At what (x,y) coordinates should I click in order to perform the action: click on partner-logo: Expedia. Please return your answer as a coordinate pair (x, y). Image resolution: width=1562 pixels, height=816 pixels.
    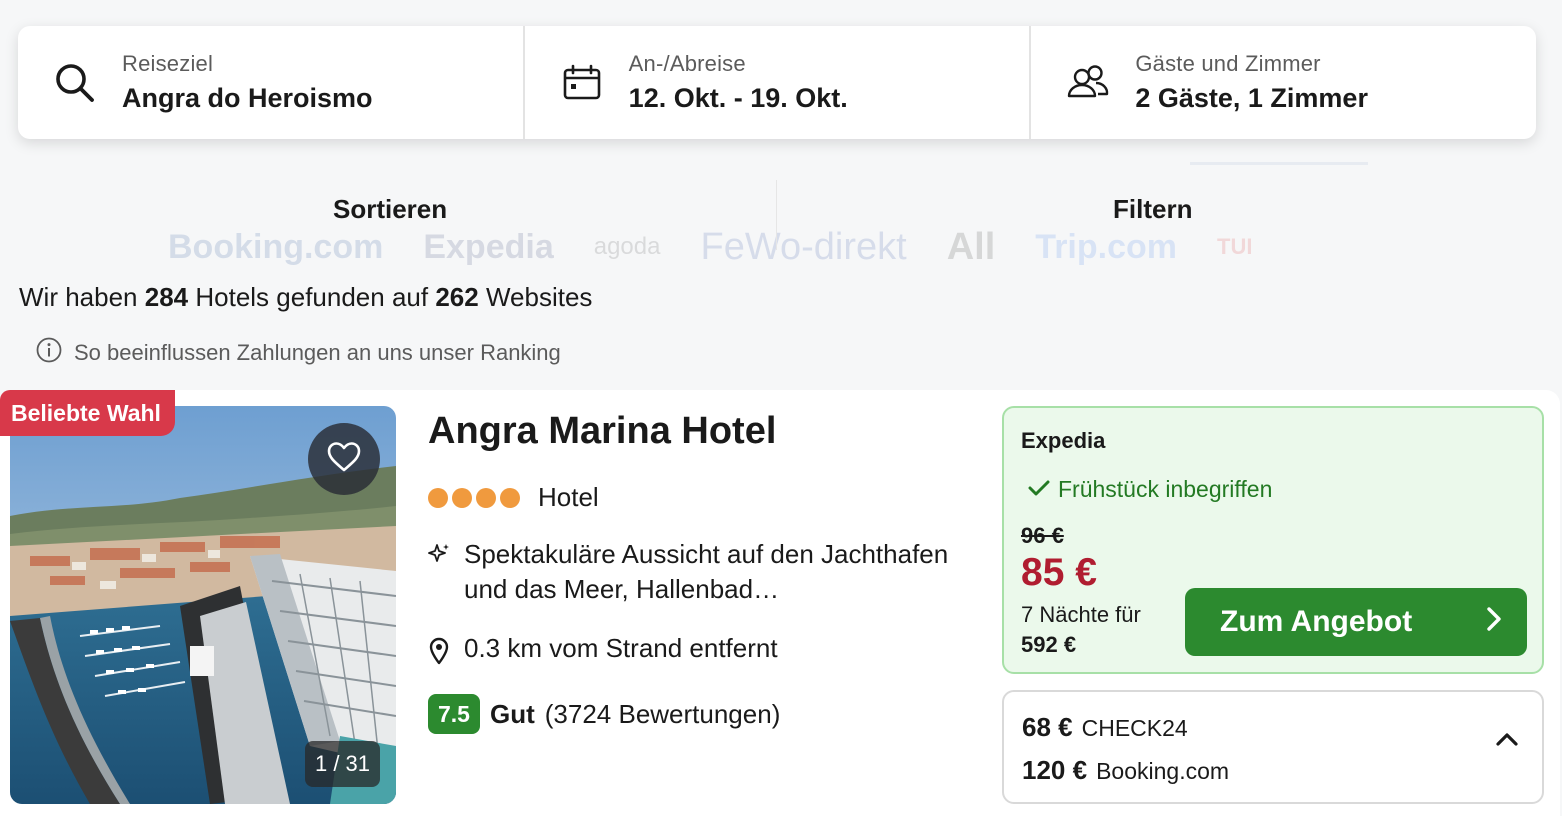
    Looking at the image, I should click on (488, 246).